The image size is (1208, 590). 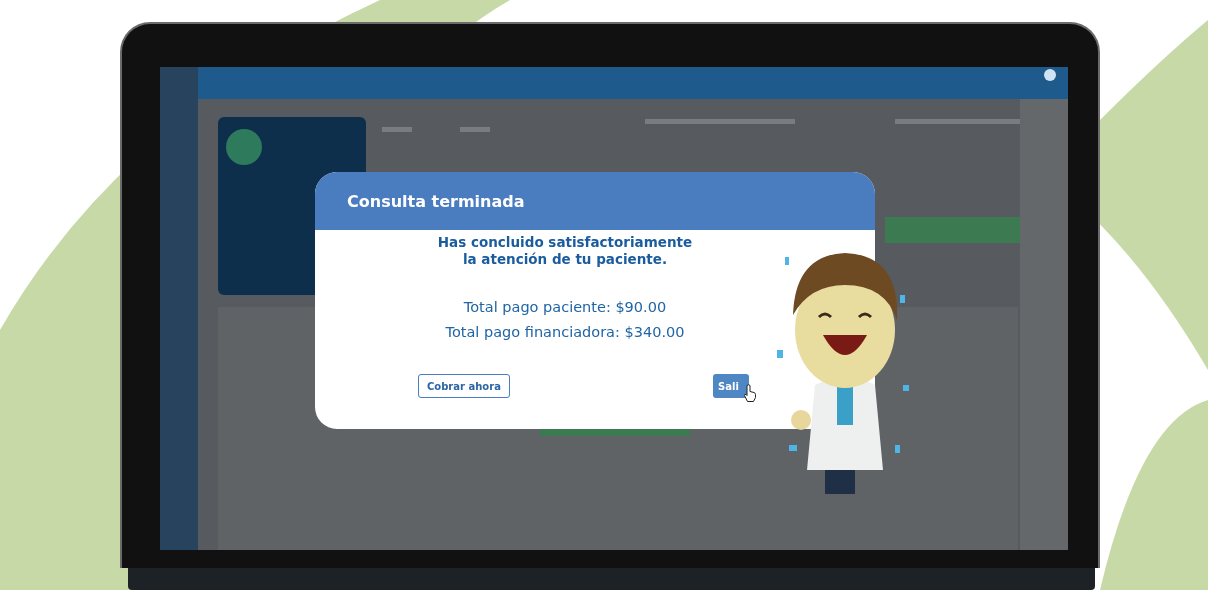 I want to click on charge-now-button: Cobrar ahora, so click(x=464, y=386).